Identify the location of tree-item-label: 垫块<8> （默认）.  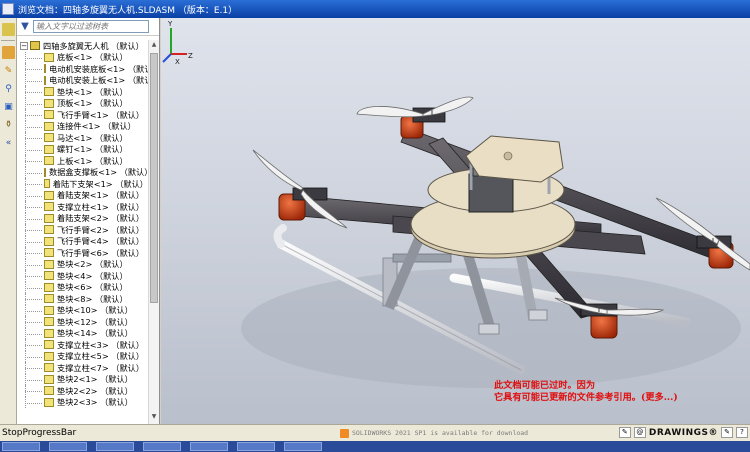
(92, 298).